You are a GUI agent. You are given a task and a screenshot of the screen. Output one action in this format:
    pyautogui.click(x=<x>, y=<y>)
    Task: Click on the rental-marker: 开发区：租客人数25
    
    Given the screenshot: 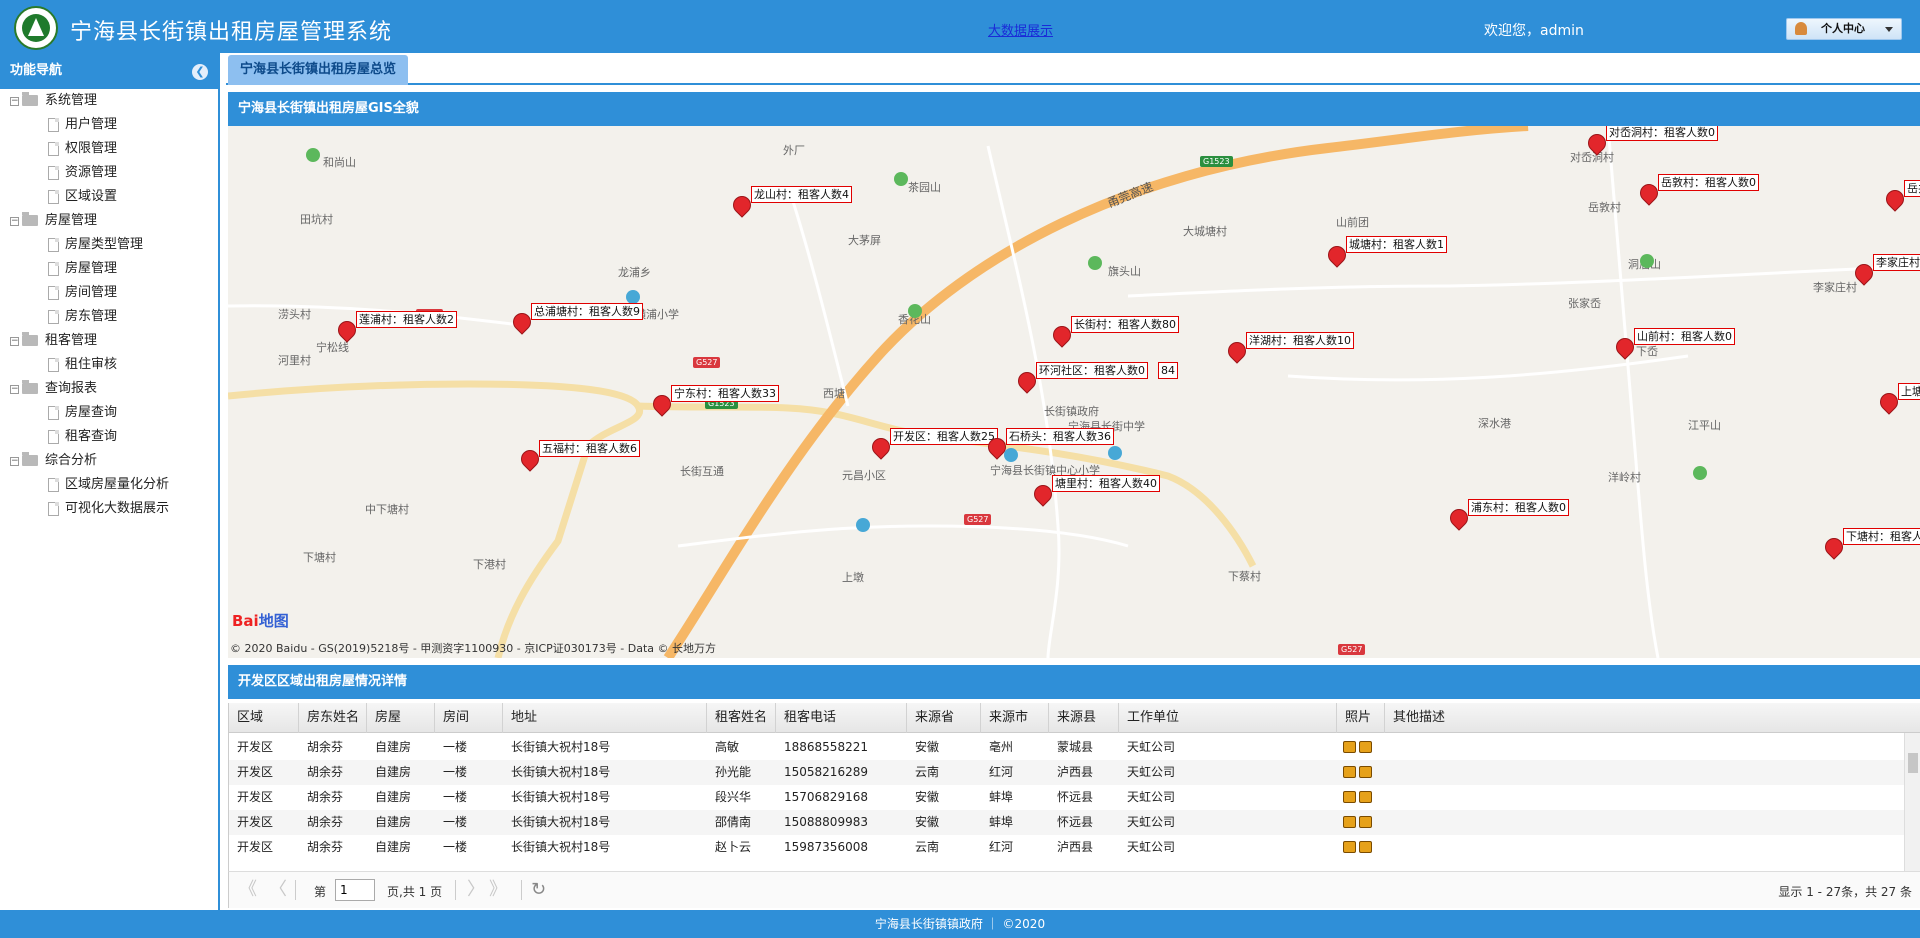 What is the action you would take?
    pyautogui.click(x=933, y=447)
    